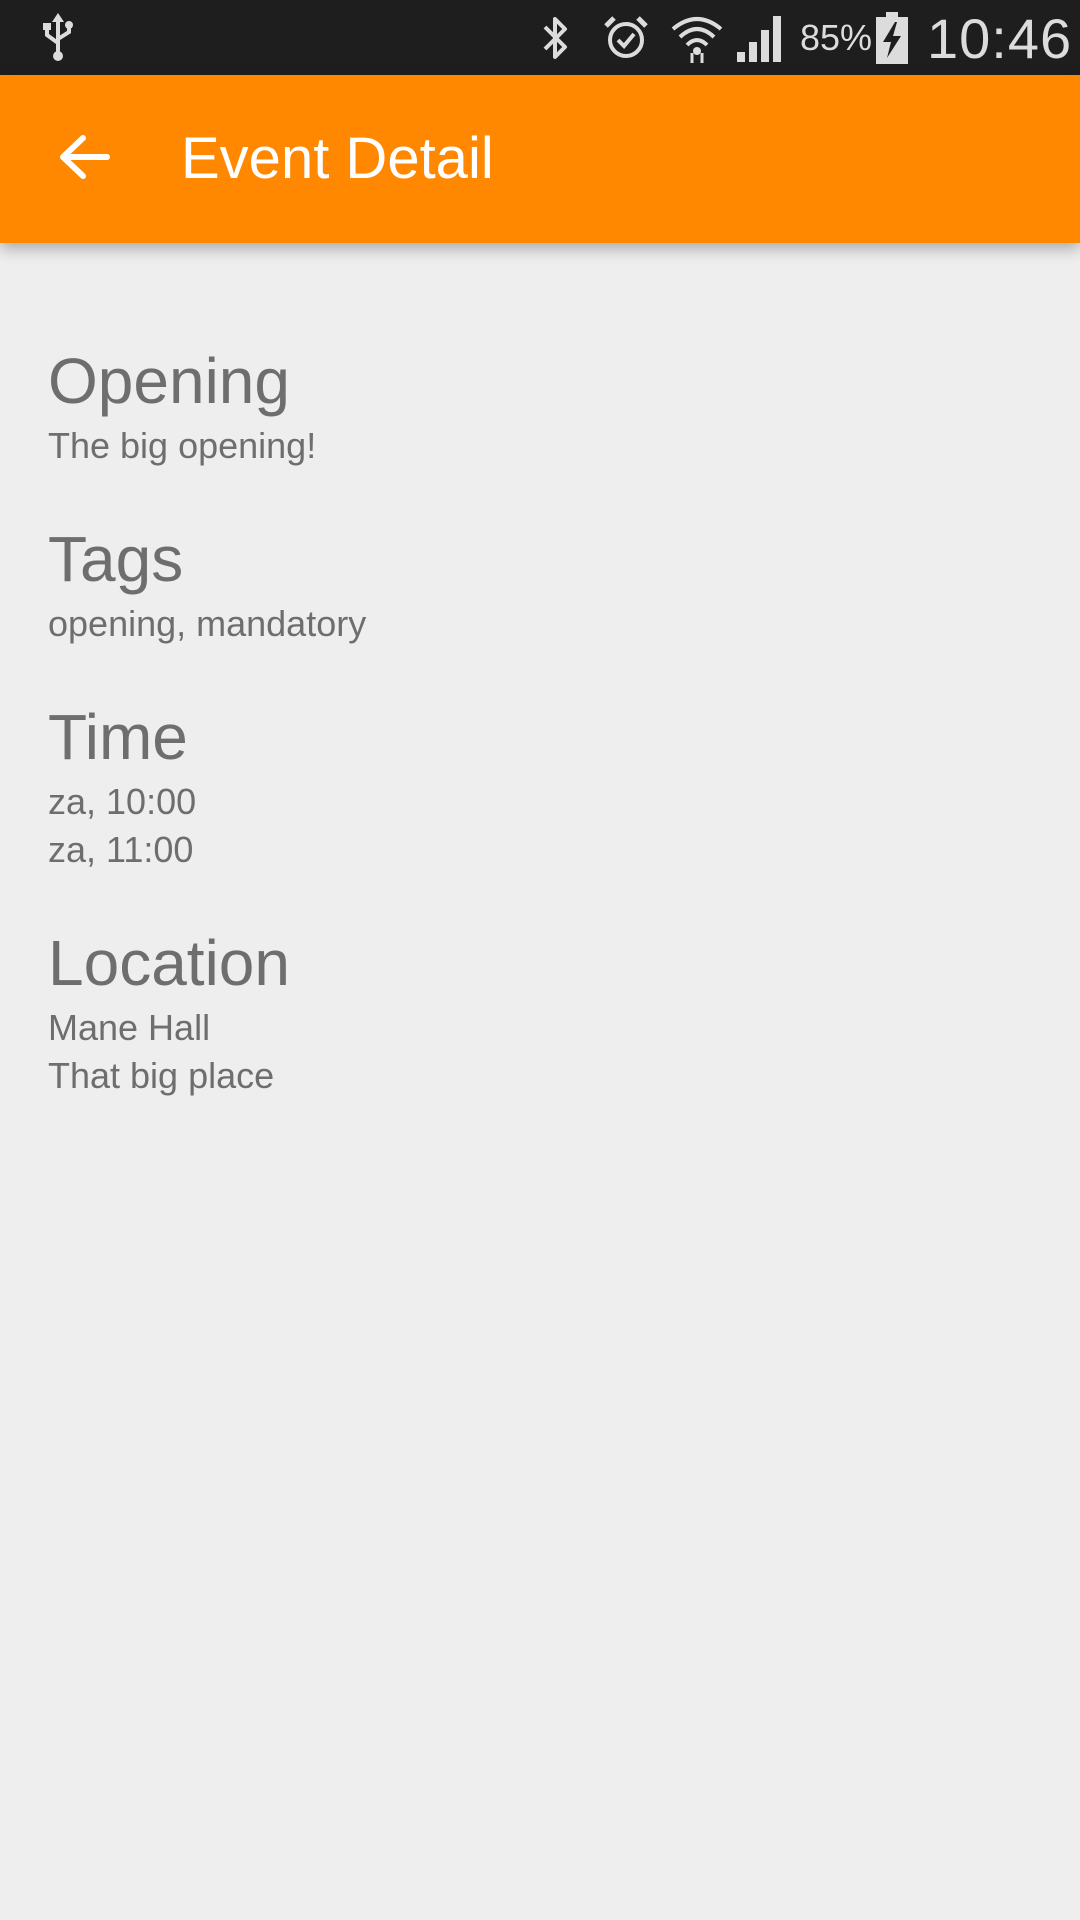 Image resolution: width=1080 pixels, height=1920 pixels. I want to click on time-section: Time za, 10:00 za, 11:00, so click(538, 785).